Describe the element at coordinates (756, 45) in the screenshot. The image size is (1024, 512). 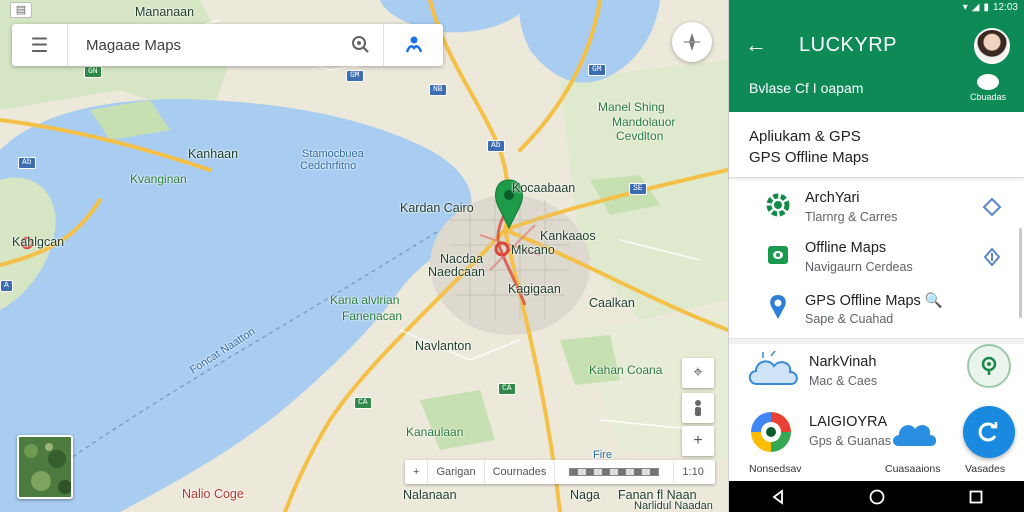
I see `back-arrow-icon: ←` at that location.